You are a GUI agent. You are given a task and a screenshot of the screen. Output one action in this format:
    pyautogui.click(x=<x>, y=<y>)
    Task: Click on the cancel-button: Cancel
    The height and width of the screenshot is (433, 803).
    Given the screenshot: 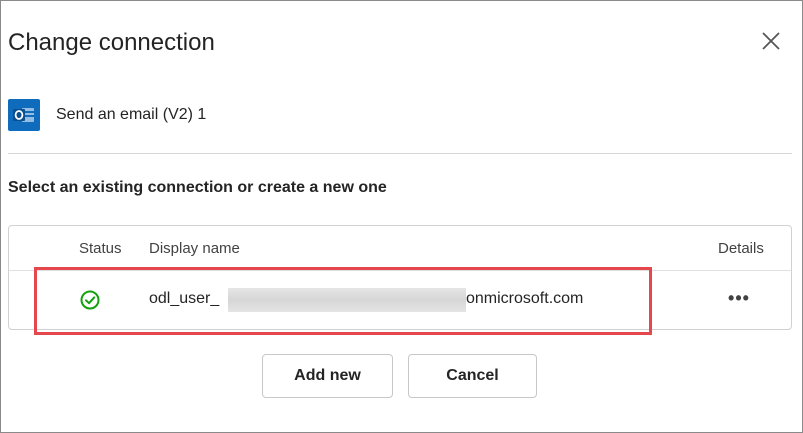 What is the action you would take?
    pyautogui.click(x=472, y=376)
    